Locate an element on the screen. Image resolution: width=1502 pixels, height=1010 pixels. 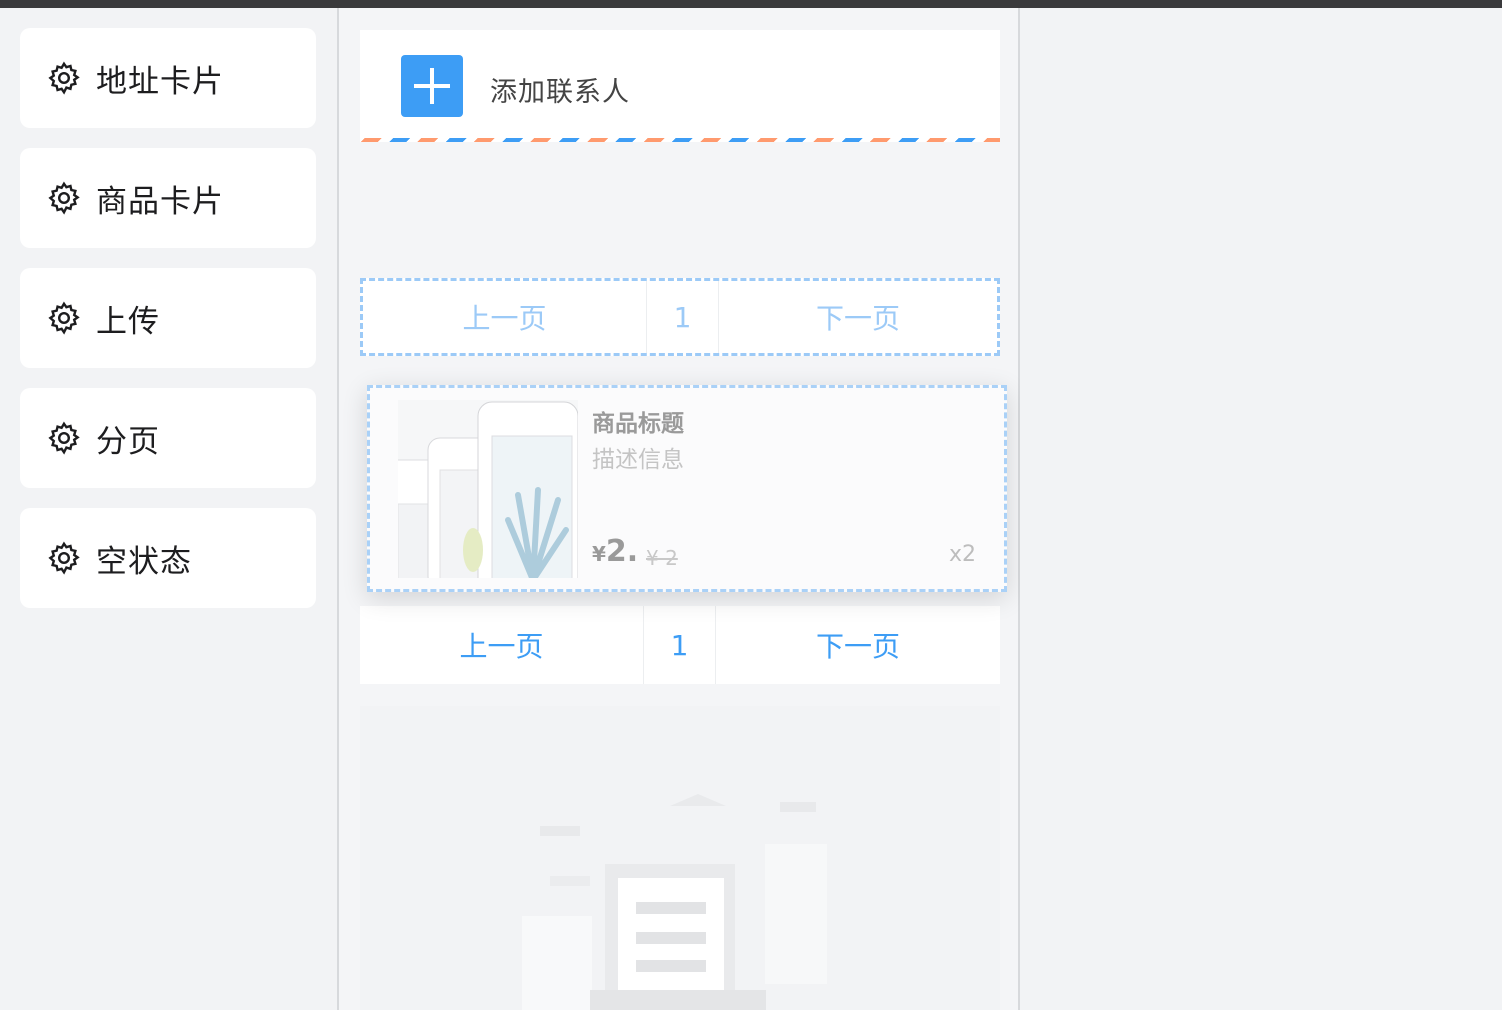
palette-item-goods-card: 商品卡片 is located at coordinates (168, 198).